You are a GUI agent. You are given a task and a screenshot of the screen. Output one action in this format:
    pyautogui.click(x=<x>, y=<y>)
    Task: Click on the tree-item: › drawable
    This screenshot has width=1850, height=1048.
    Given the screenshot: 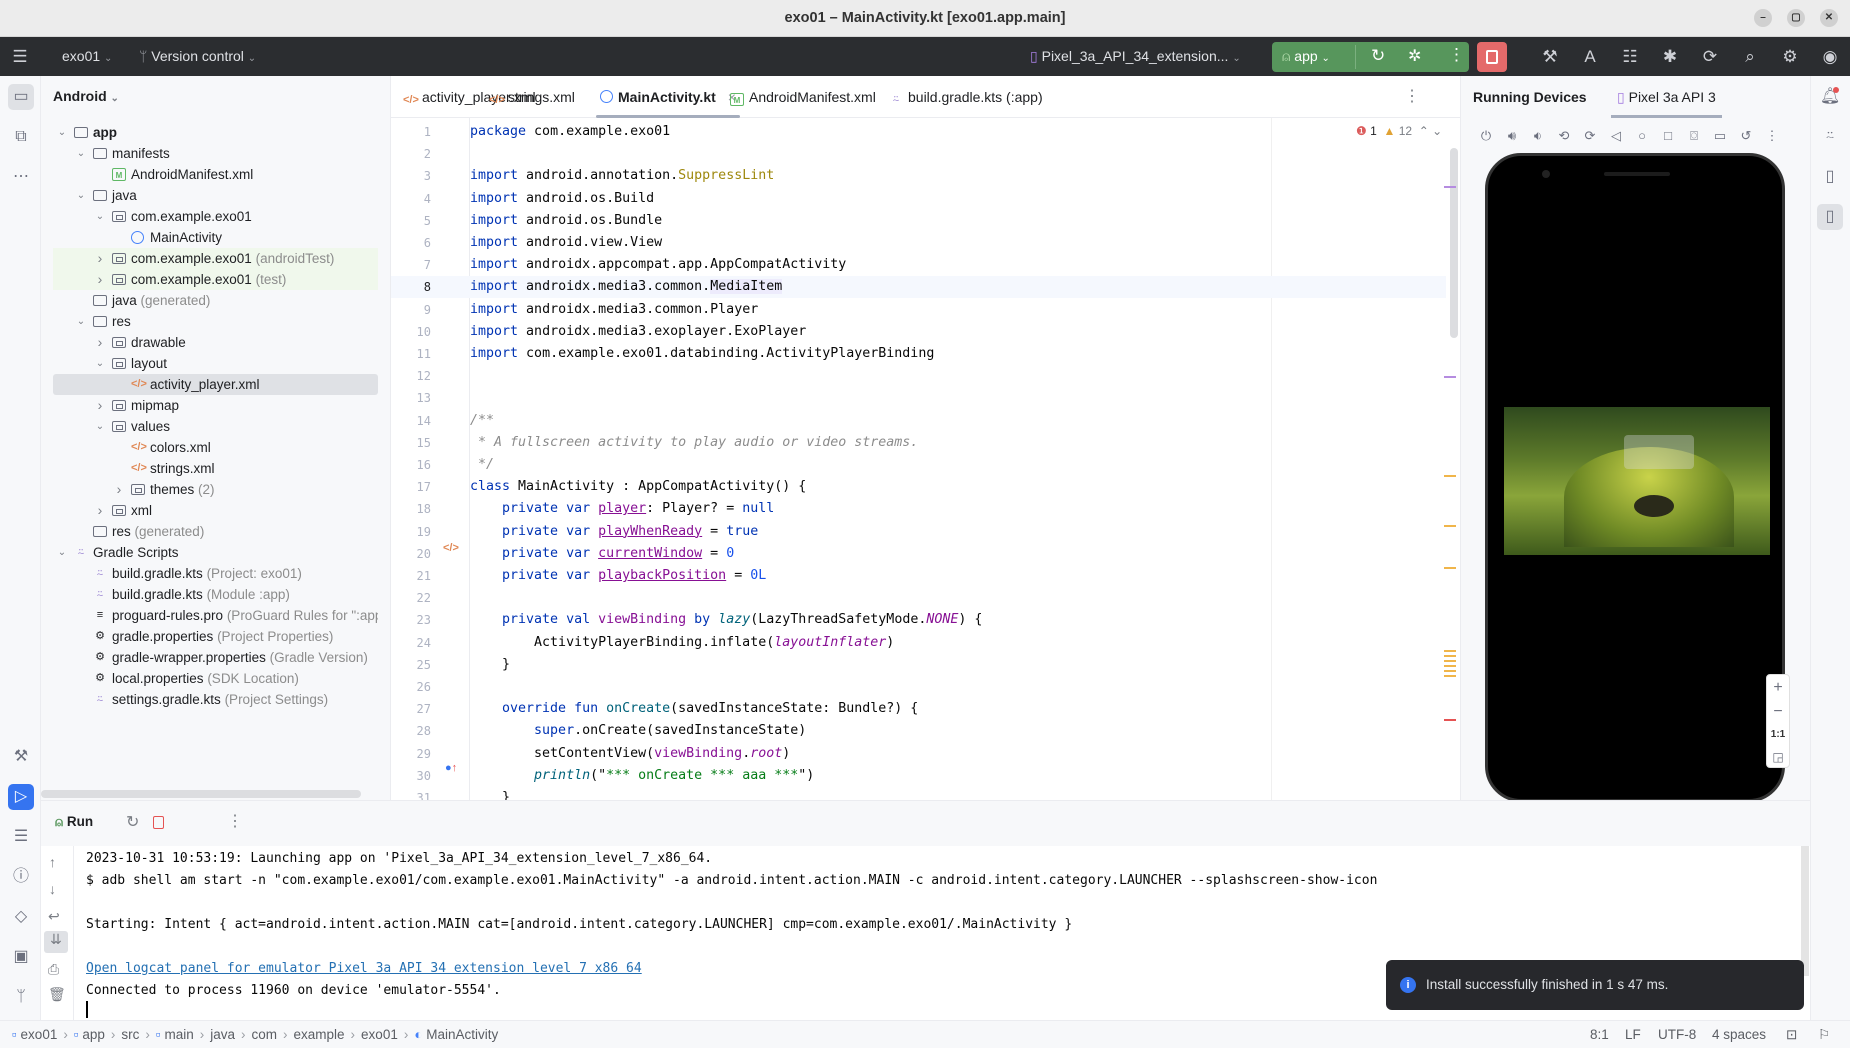 What is the action you would take?
    pyautogui.click(x=215, y=342)
    